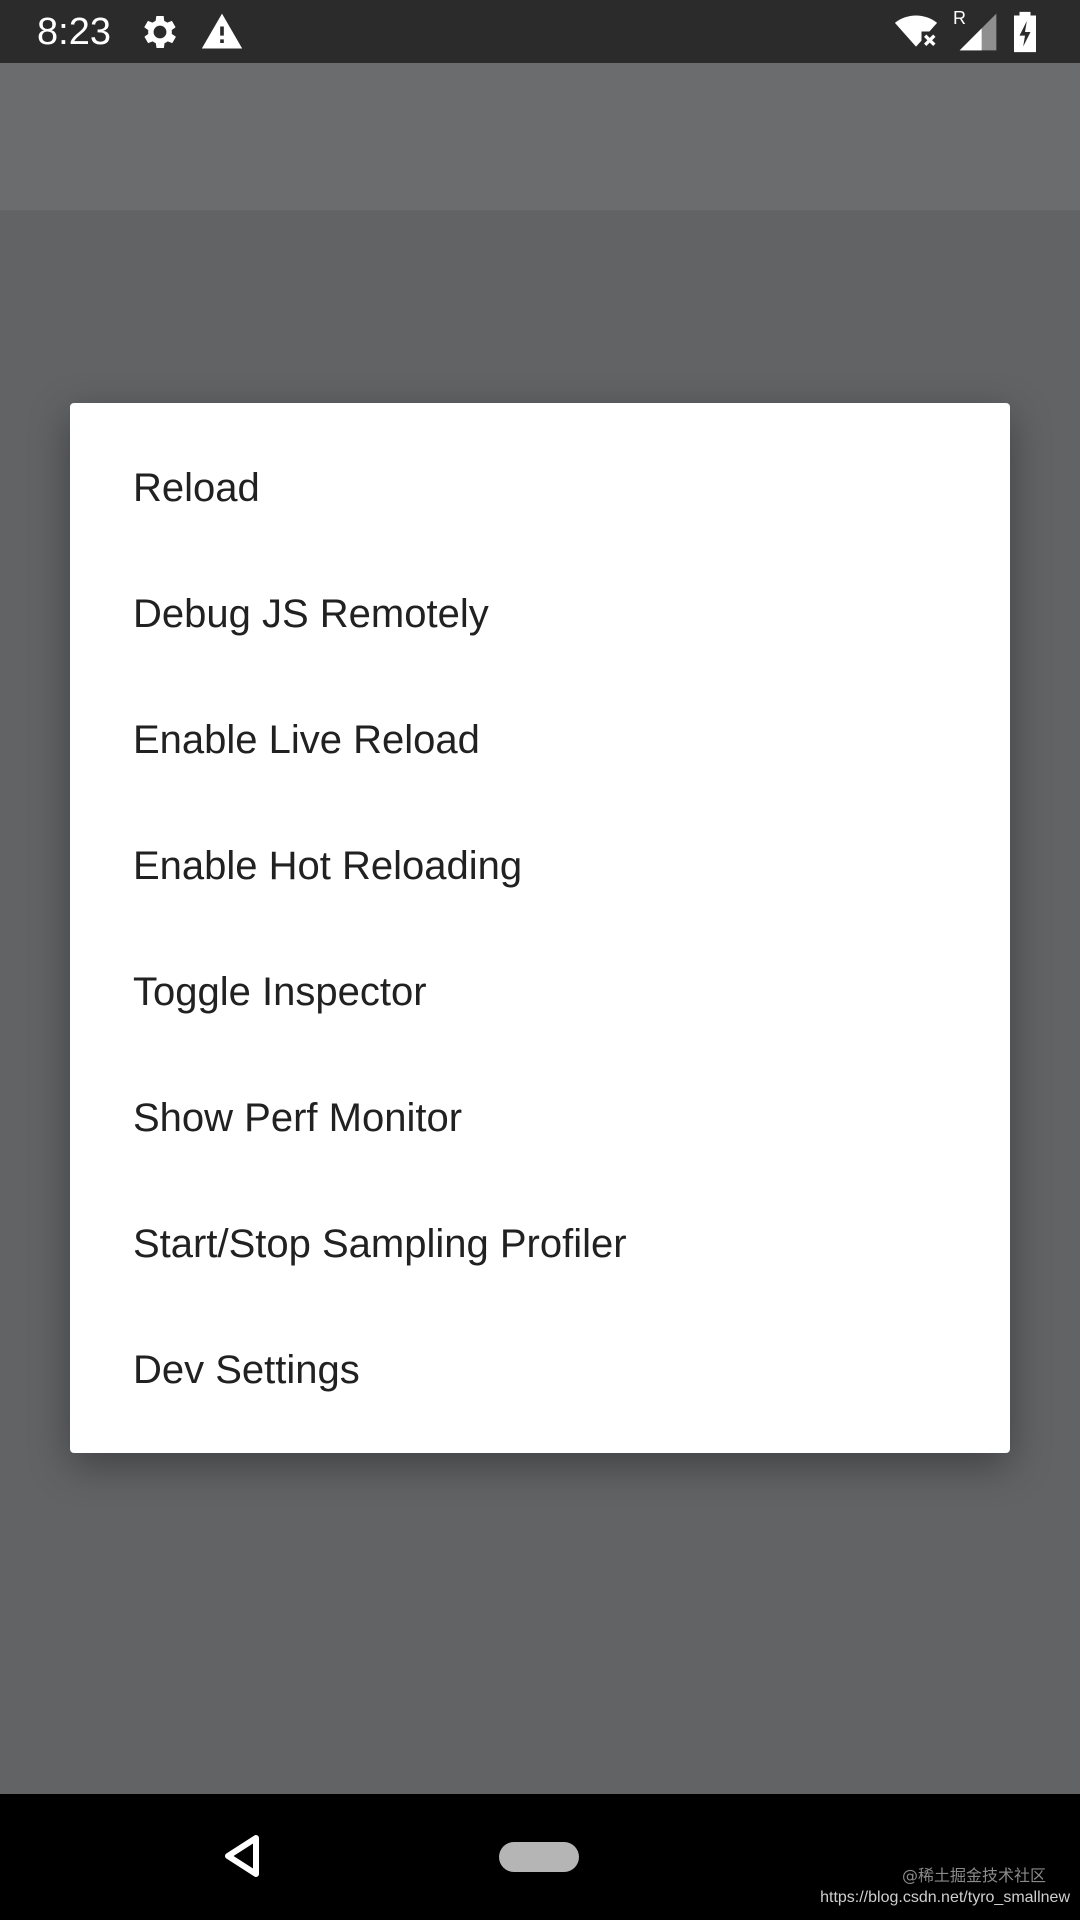 The image size is (1080, 1920). Describe the element at coordinates (973, 1875) in the screenshot. I see `watermark-text: @稀土掘金技术社区` at that location.